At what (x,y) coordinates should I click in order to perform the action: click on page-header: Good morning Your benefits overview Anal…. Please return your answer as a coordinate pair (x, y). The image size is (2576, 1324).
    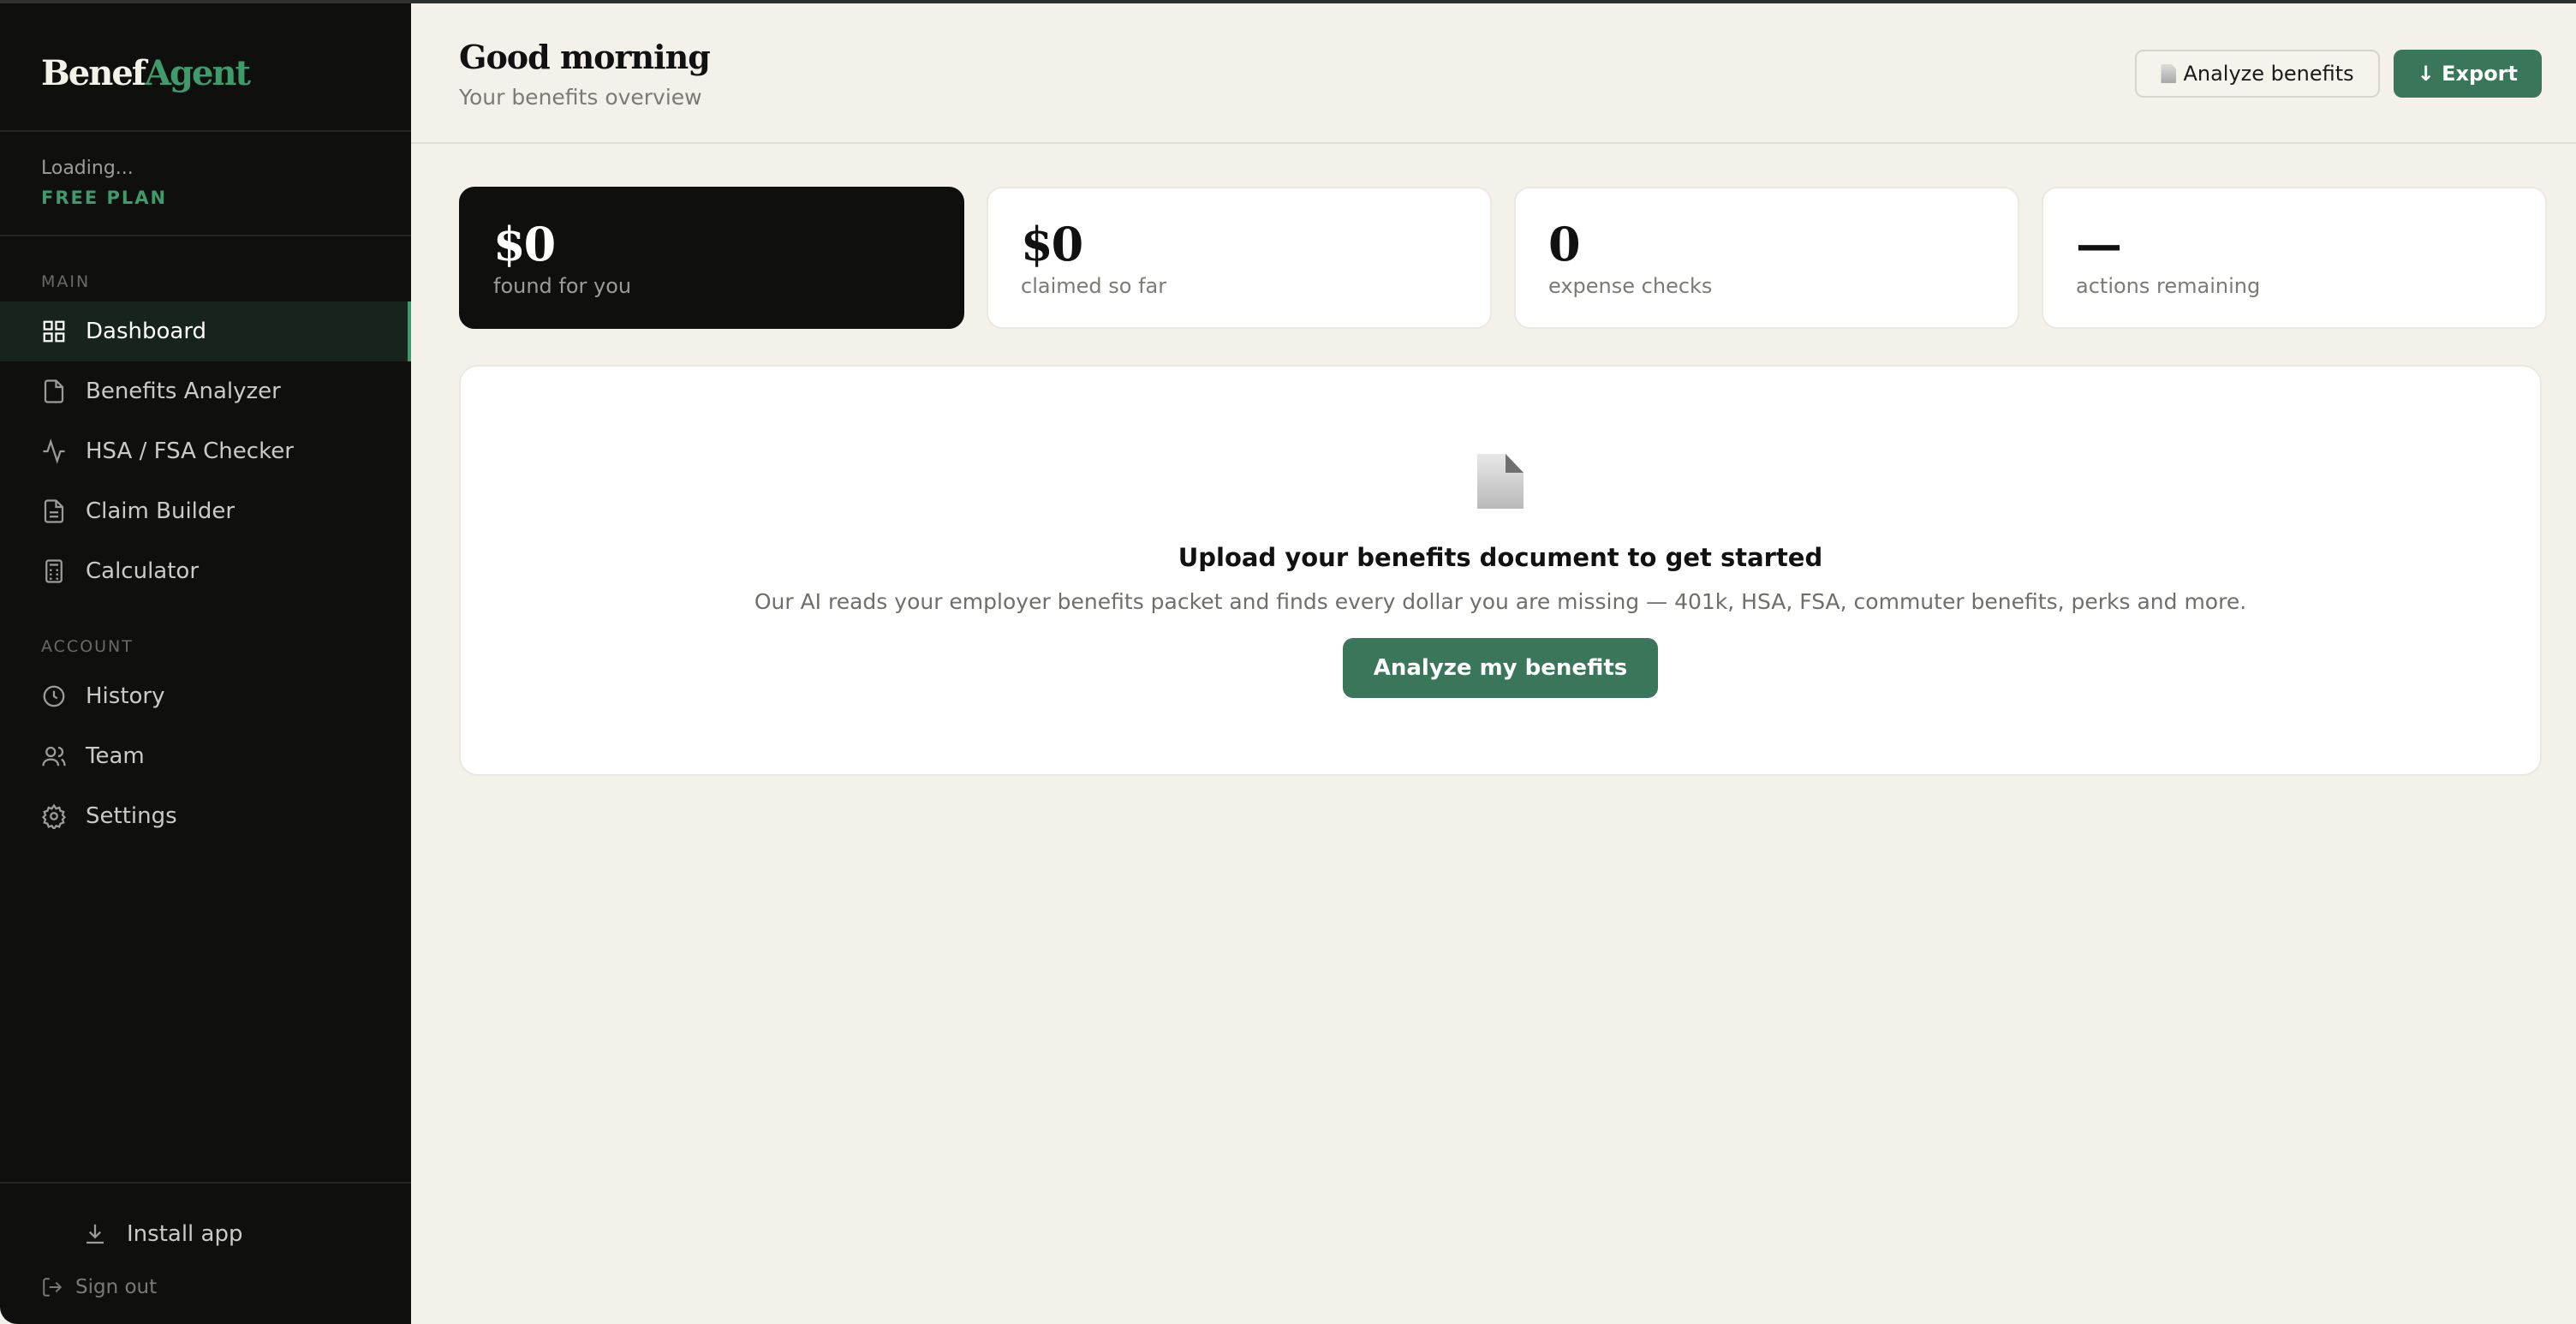
    Looking at the image, I should click on (1493, 72).